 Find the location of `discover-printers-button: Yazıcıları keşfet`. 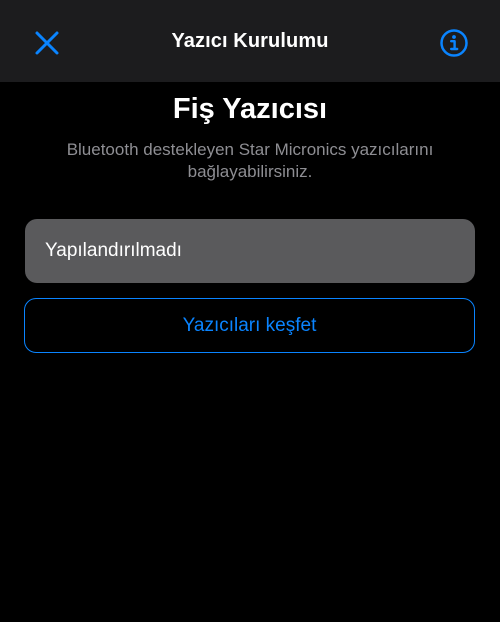

discover-printers-button: Yazıcıları keşfet is located at coordinates (249, 325).